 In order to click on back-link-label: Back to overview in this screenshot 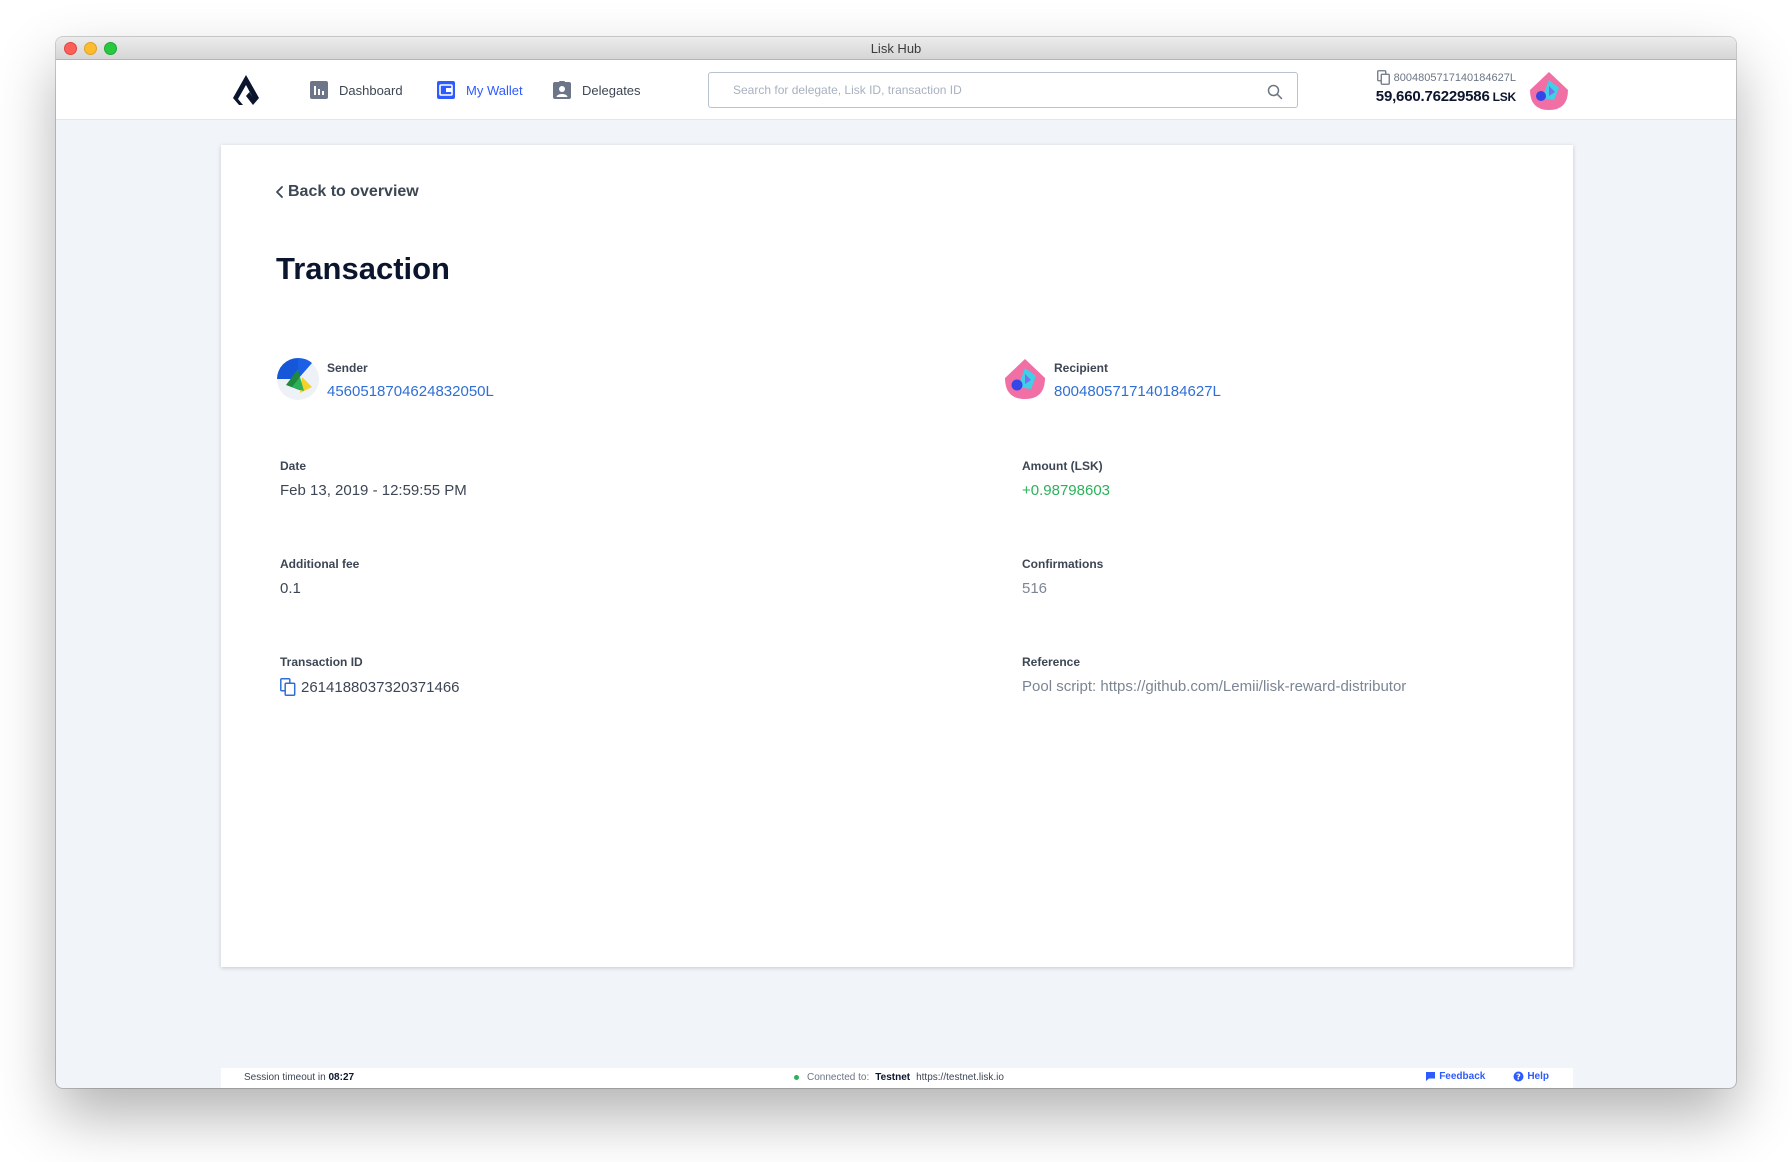, I will do `click(353, 191)`.